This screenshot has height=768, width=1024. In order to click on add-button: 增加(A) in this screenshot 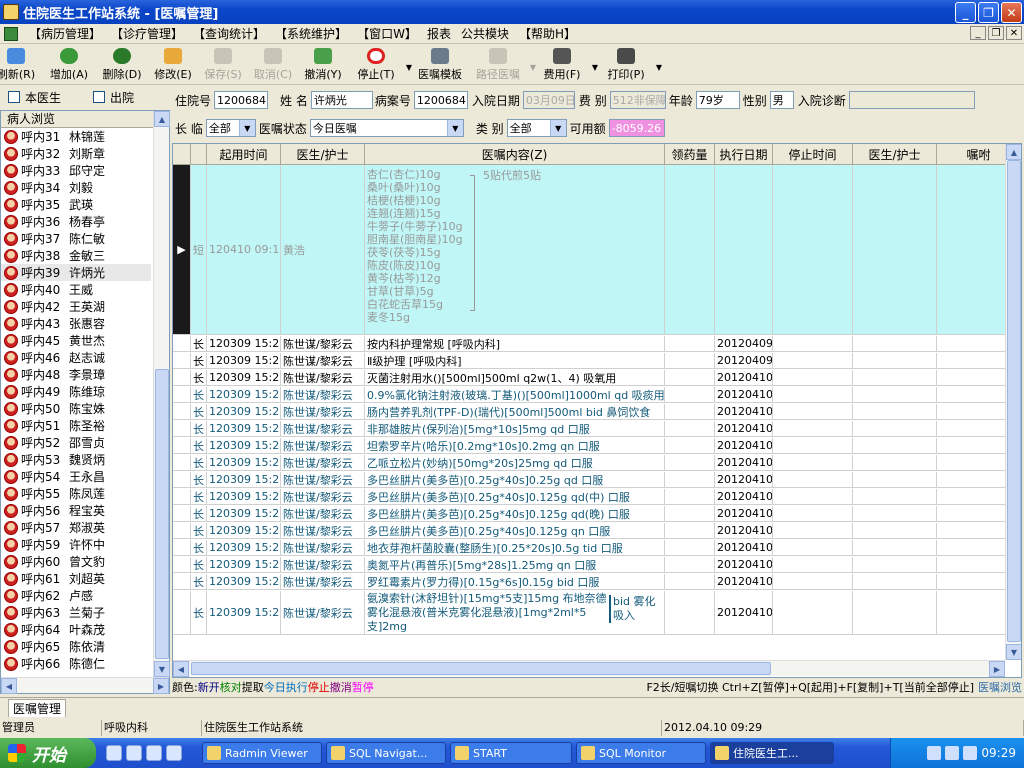, I will do `click(69, 65)`.